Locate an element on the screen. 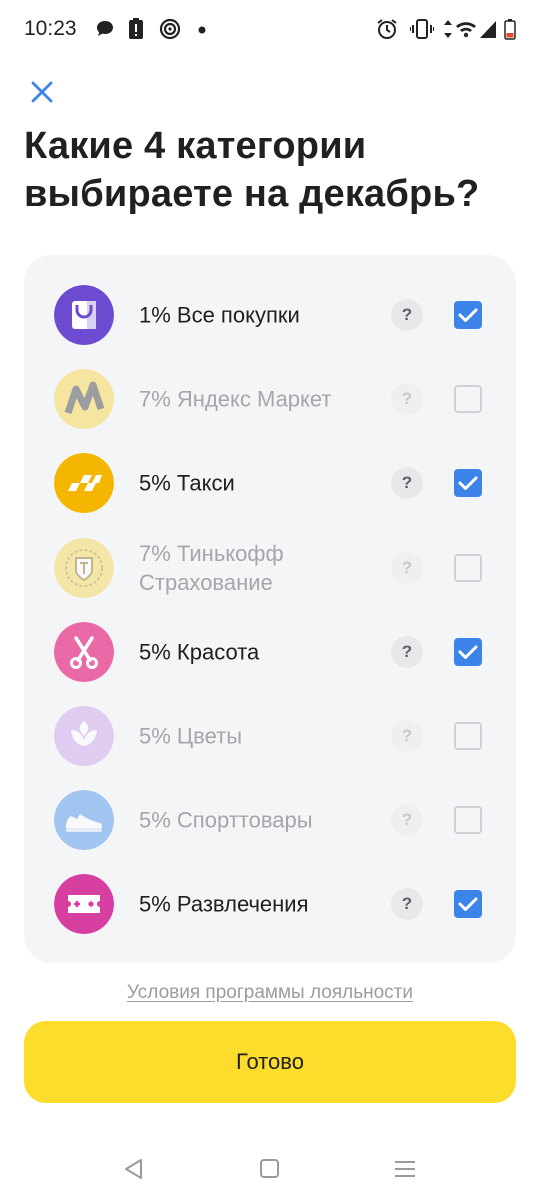 This screenshot has height=1200, width=540. status-time: 10:23 is located at coordinates (50, 28).